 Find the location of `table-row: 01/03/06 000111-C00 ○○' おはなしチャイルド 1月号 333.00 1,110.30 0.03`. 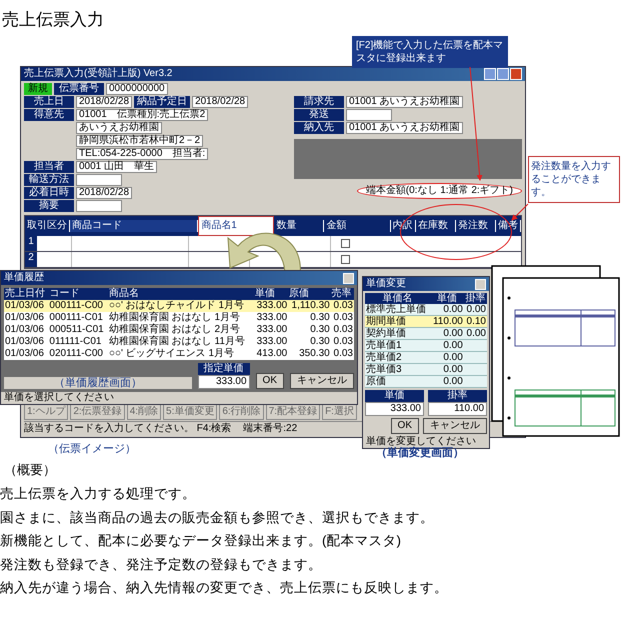

table-row: 01/03/06 000111-C00 ○○' おはなしチャイルド 1月号 333.00 1,110.30 0.03 is located at coordinates (179, 306).